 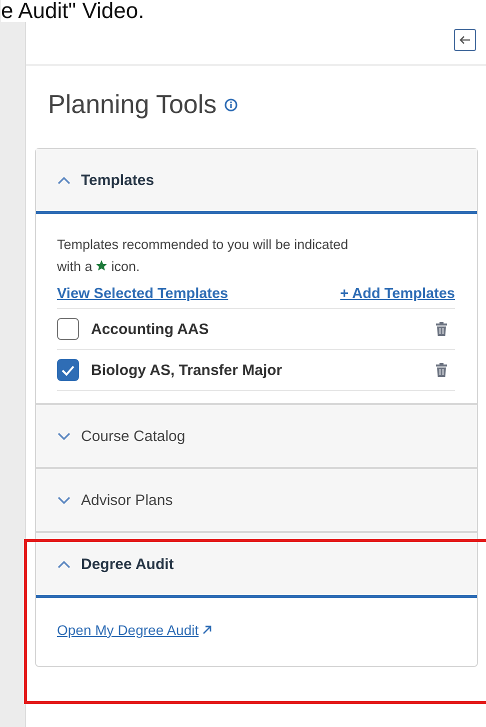 What do you see at coordinates (132, 104) in the screenshot?
I see `panel-title: Planning Tools` at bounding box center [132, 104].